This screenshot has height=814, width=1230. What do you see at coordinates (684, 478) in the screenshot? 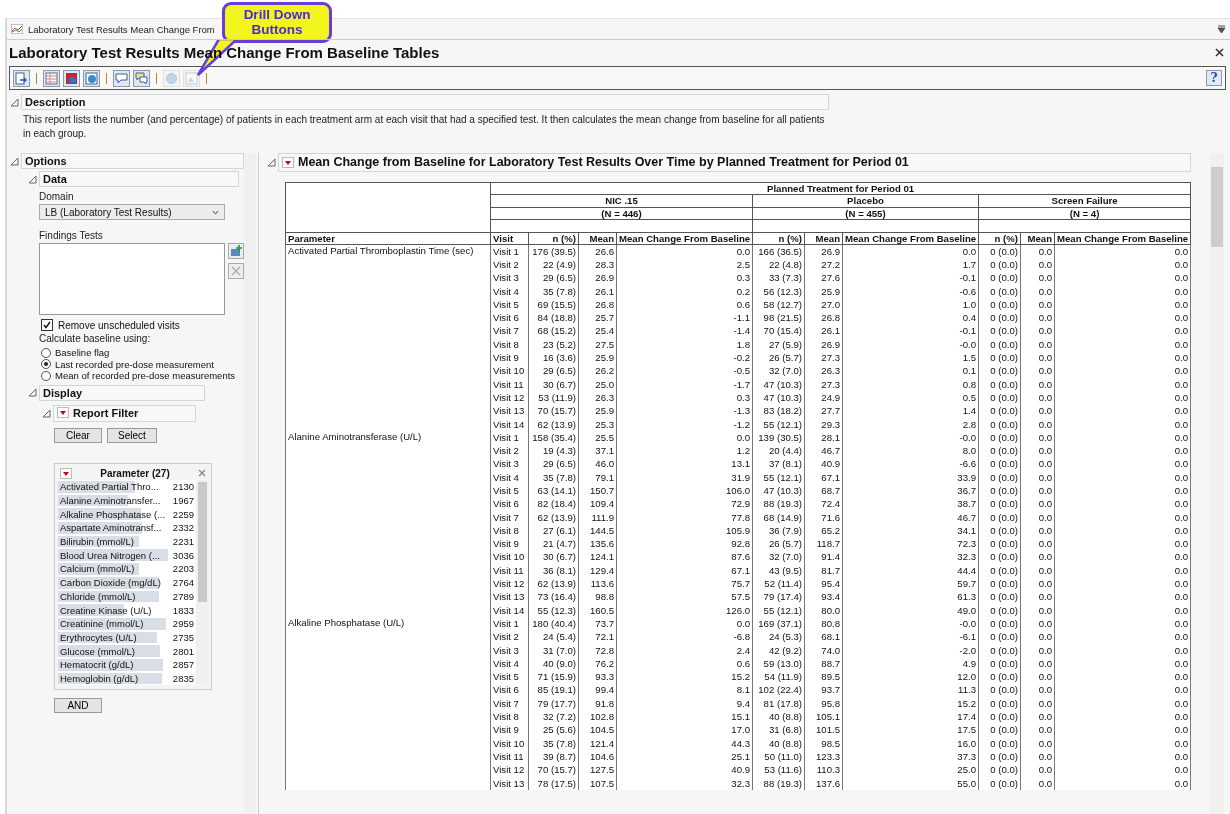
I see `table-cell: 31.9` at bounding box center [684, 478].